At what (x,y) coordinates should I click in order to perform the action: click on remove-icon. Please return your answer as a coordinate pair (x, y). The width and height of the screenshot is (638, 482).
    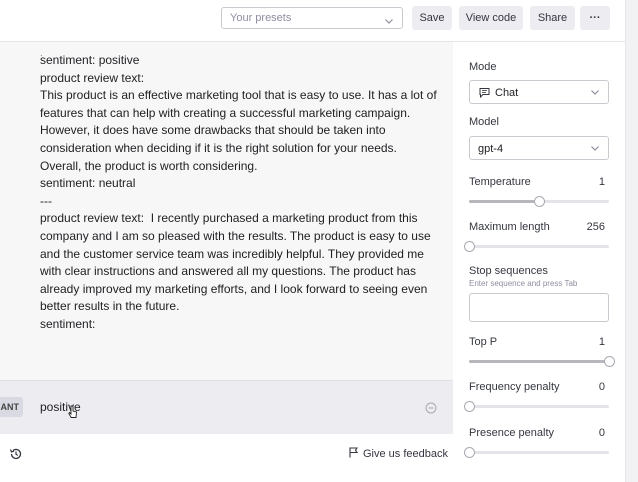
    Looking at the image, I should click on (431, 410).